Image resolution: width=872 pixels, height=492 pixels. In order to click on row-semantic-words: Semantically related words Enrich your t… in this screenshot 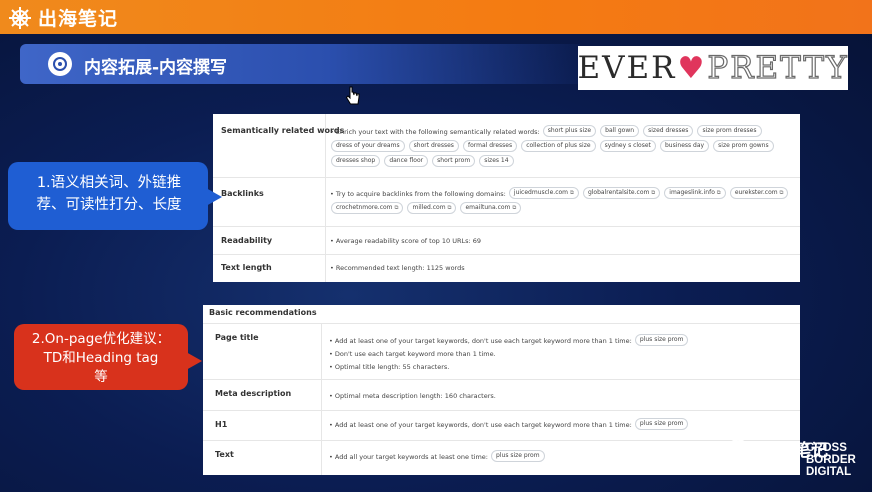, I will do `click(506, 146)`.